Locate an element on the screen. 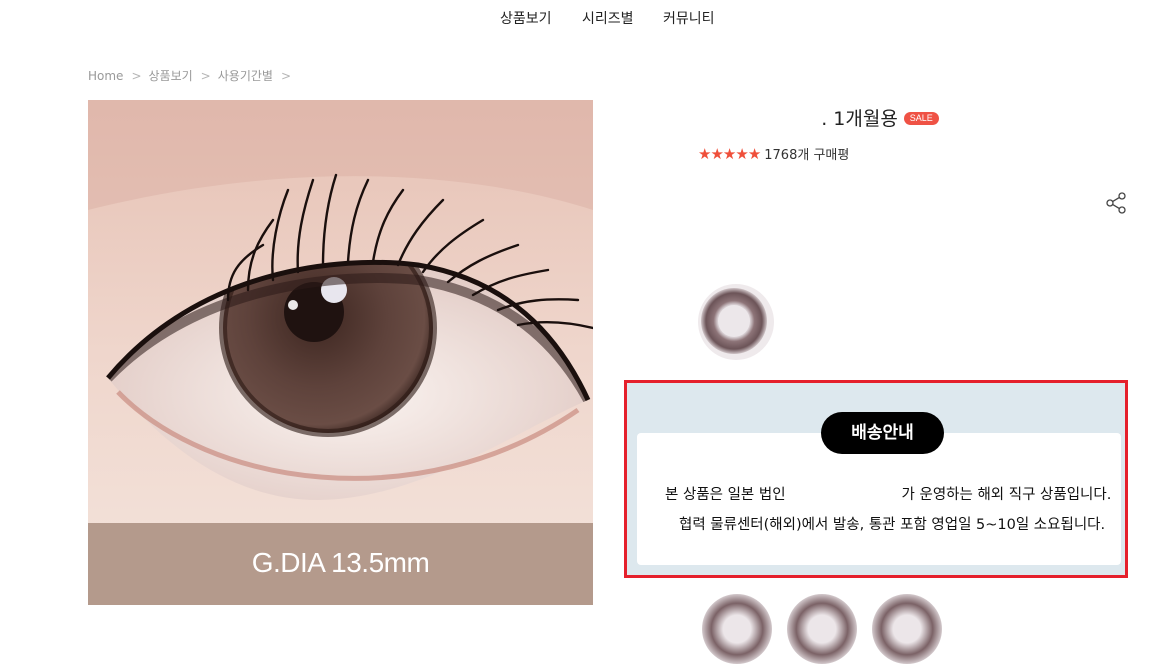 The height and width of the screenshot is (664, 1160). shipping-line-1-end: 가 운영하는 해외 직구 상품입니다. is located at coordinates (1006, 495).